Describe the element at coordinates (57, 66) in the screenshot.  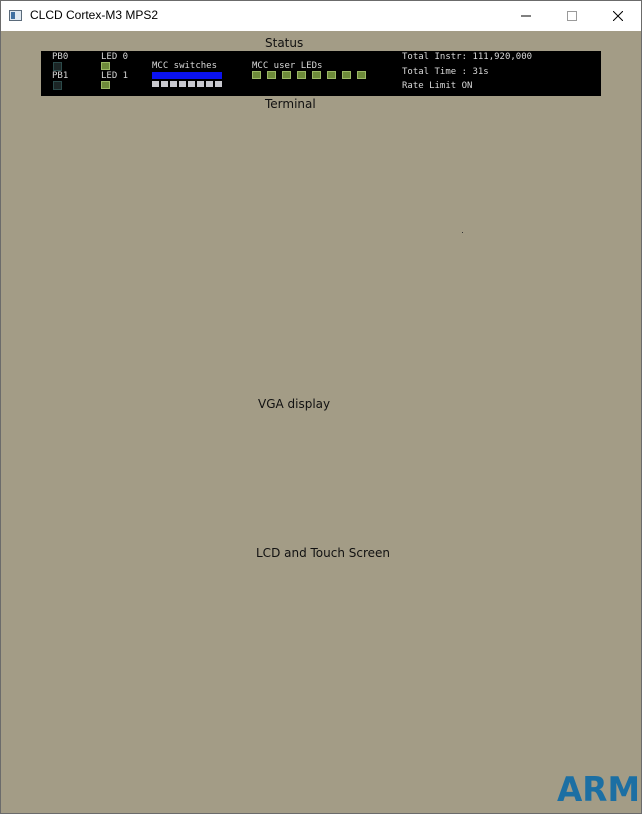
I see `pb0-button` at that location.